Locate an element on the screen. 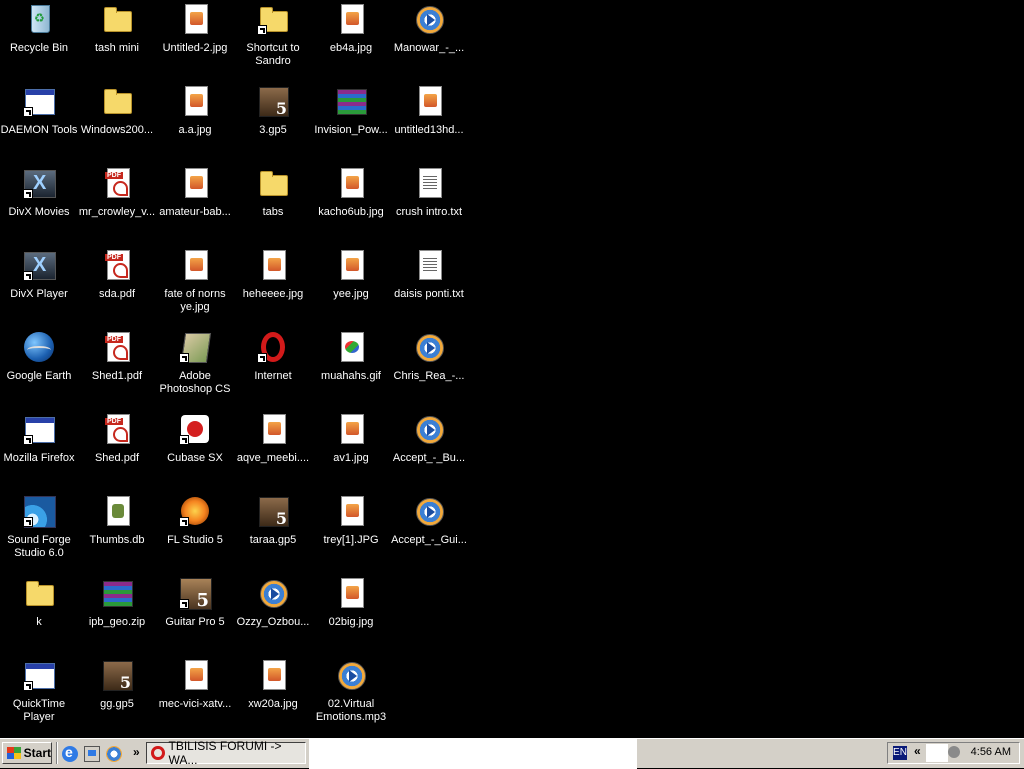 The width and height of the screenshot is (1024, 769). desktop-icon: gg.gp5 is located at coordinates (117, 699).